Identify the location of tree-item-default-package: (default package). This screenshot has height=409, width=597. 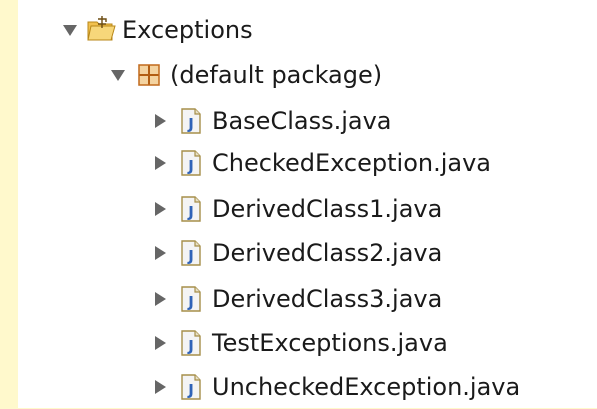
(245, 75).